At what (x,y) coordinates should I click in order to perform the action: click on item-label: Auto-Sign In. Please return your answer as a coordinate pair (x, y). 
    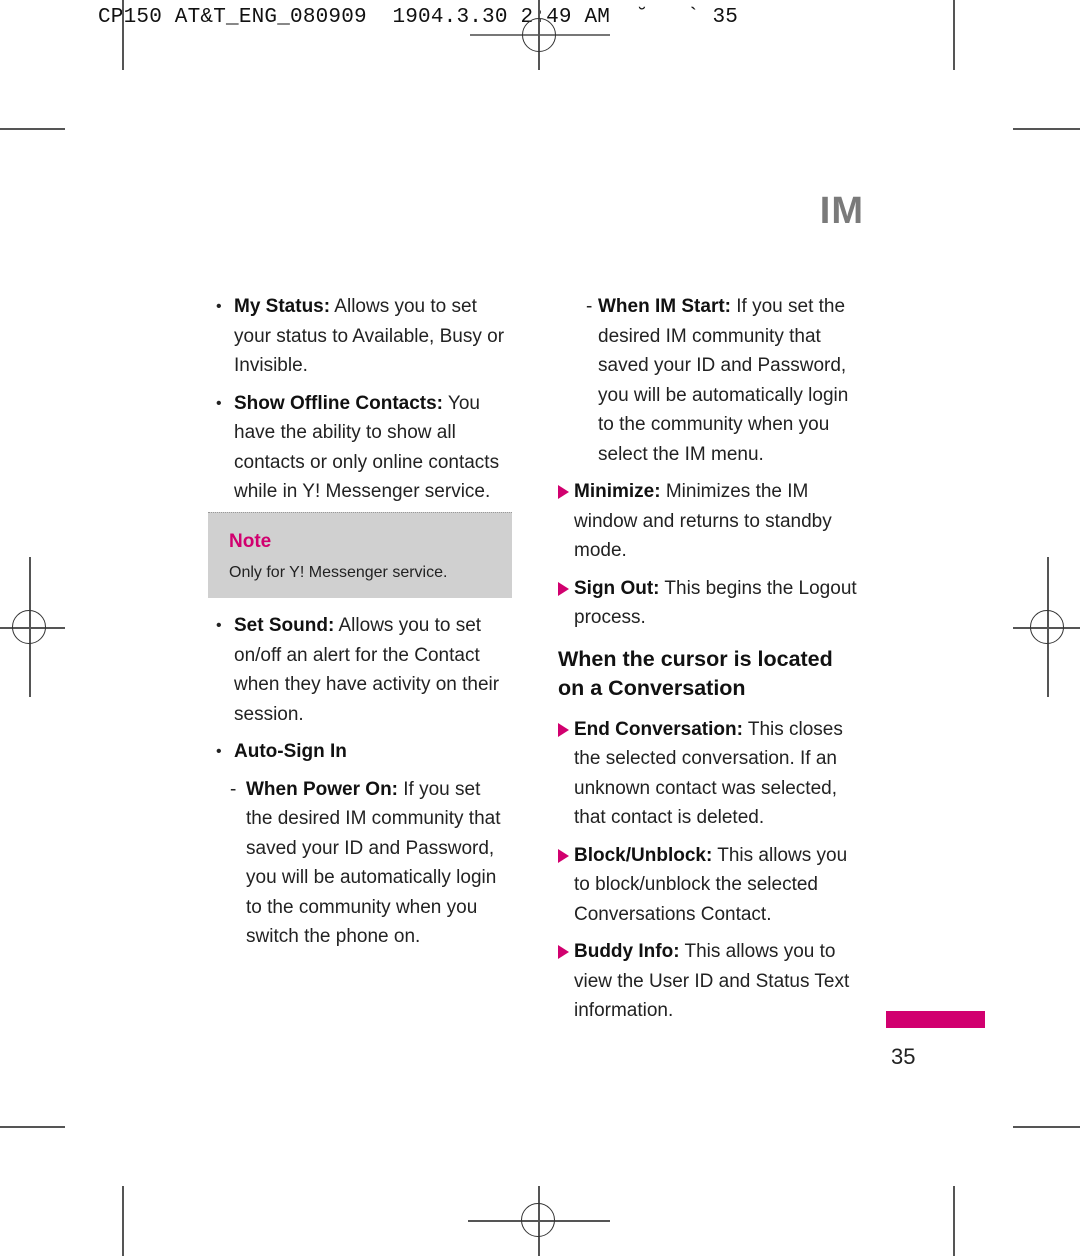
    Looking at the image, I should click on (290, 751).